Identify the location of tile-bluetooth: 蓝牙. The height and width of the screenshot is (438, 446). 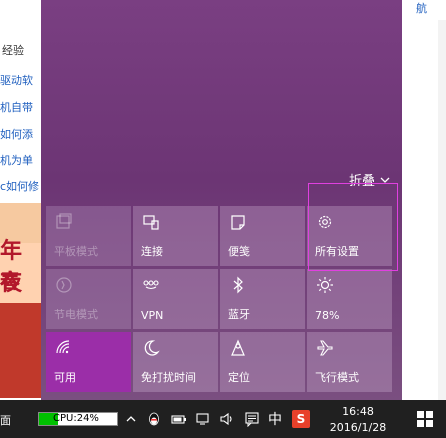
(262, 299).